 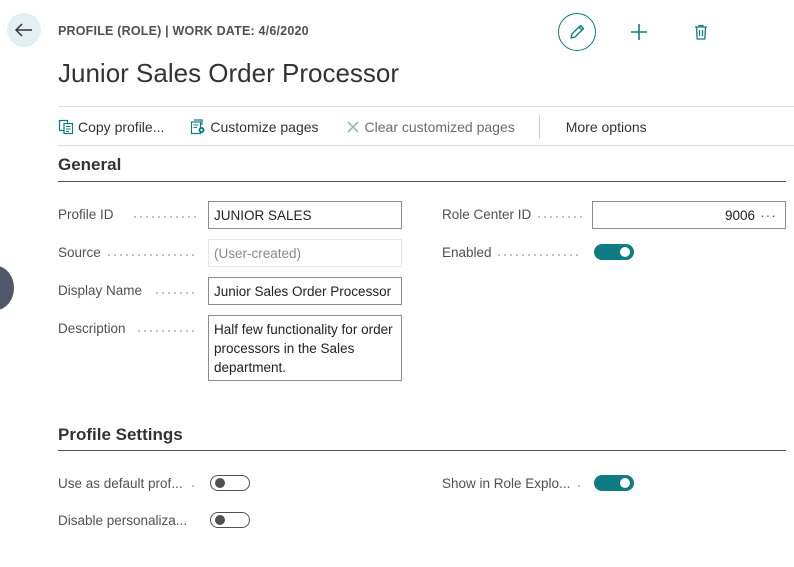 What do you see at coordinates (89, 165) in the screenshot?
I see `section-general-title: General` at bounding box center [89, 165].